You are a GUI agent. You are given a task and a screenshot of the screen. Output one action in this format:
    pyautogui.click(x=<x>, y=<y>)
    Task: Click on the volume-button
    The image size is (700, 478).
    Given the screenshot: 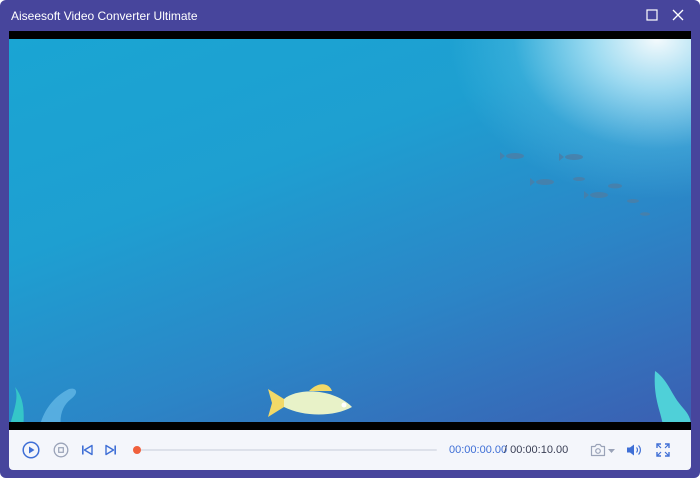 What is the action you would take?
    pyautogui.click(x=634, y=450)
    